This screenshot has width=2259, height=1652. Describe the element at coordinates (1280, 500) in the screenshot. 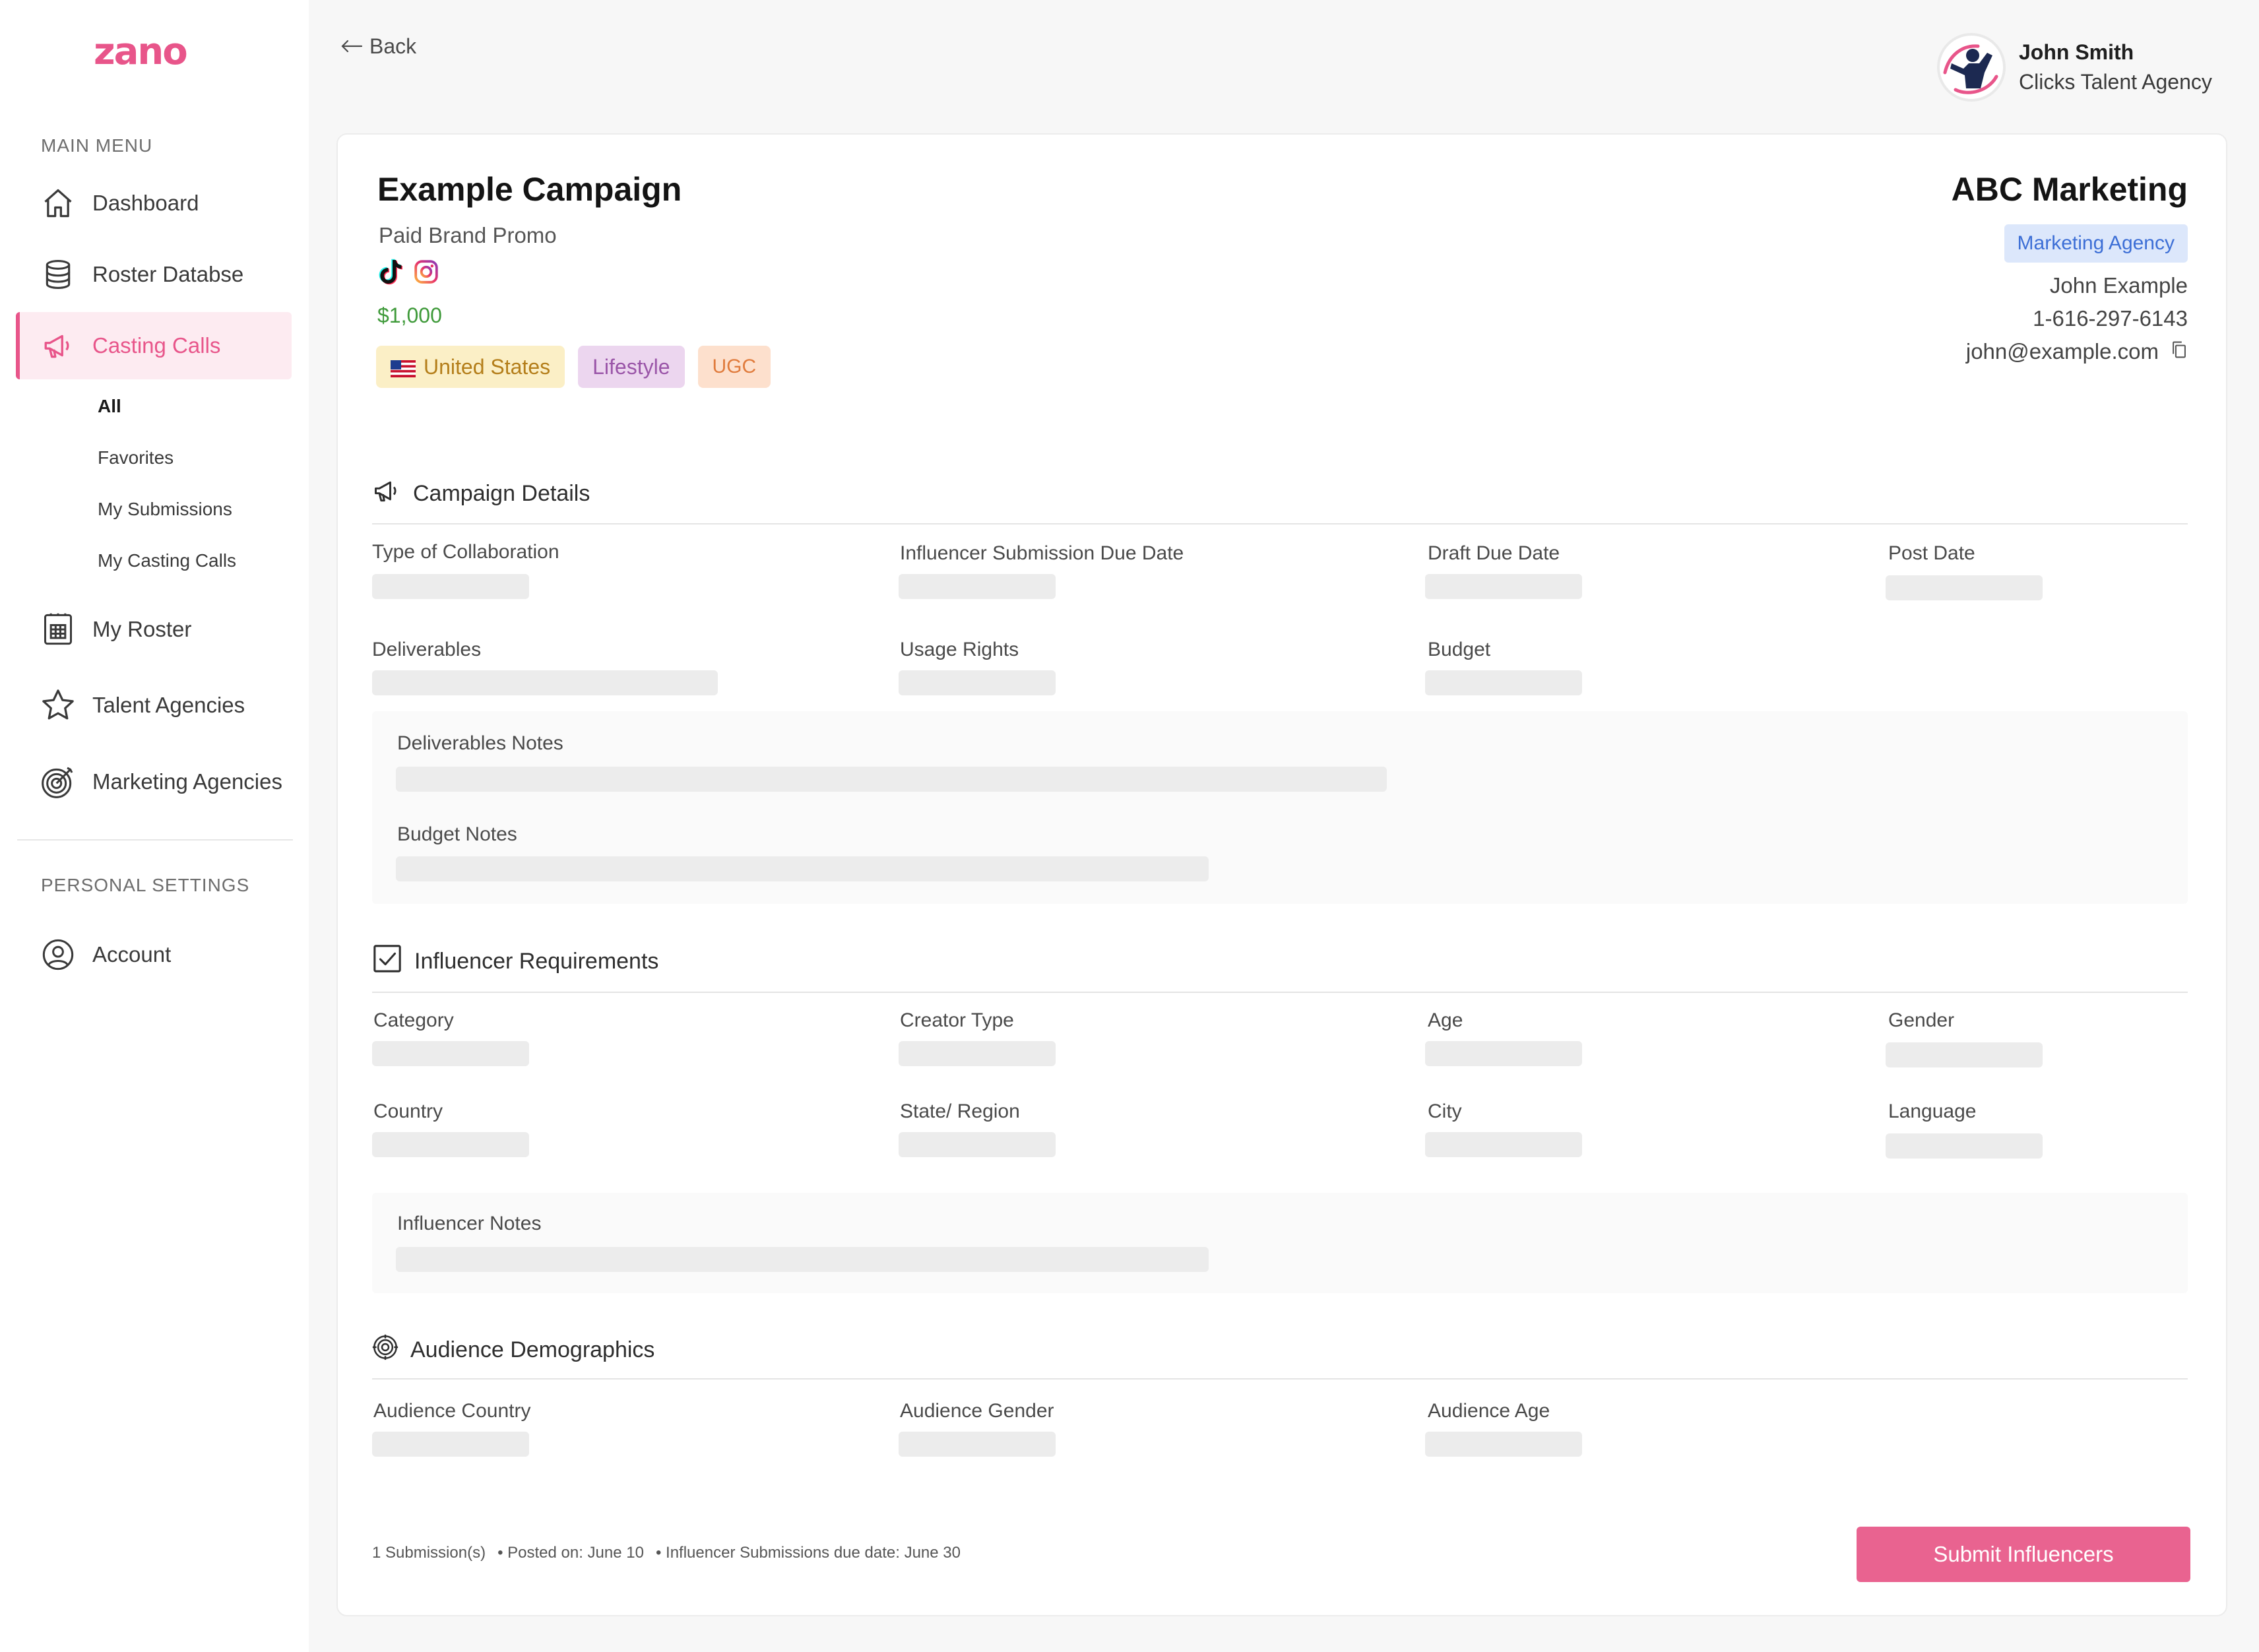

I see `campaign-details-heading: Campaign Details` at that location.